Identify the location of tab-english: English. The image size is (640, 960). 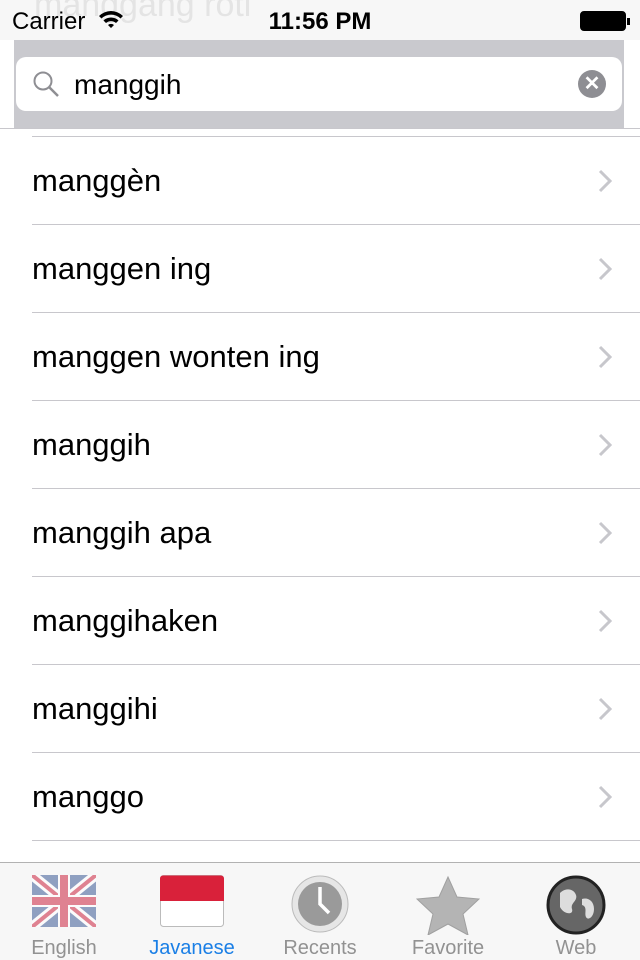
(64, 911).